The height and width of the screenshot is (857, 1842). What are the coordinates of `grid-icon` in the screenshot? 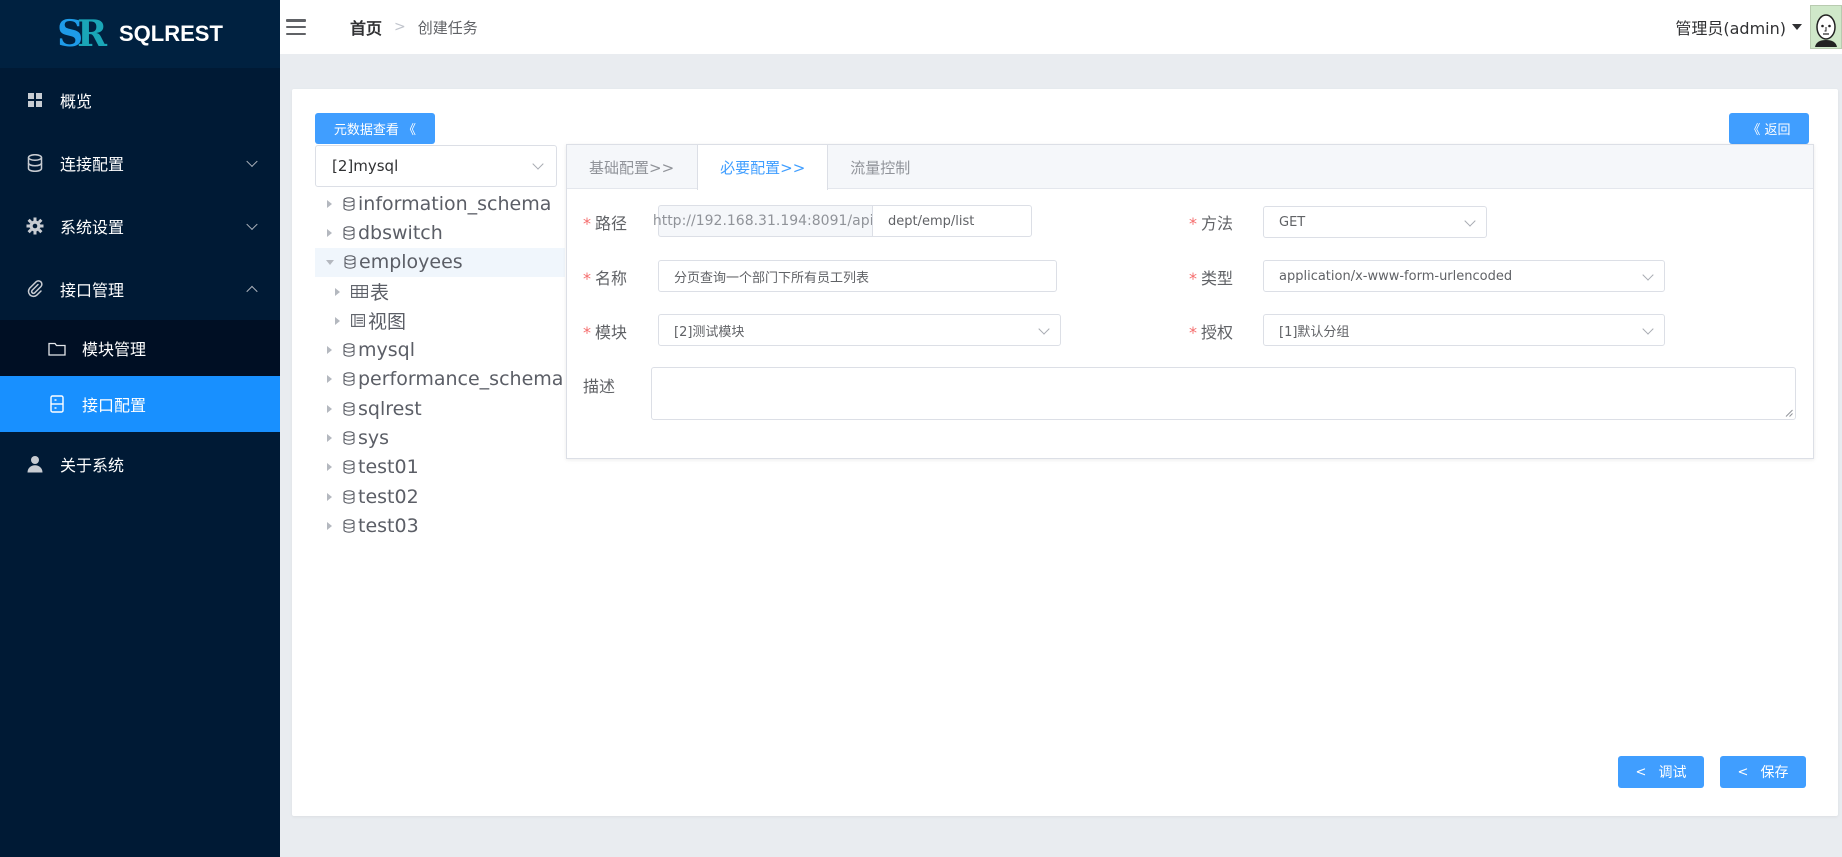 It's located at (35, 100).